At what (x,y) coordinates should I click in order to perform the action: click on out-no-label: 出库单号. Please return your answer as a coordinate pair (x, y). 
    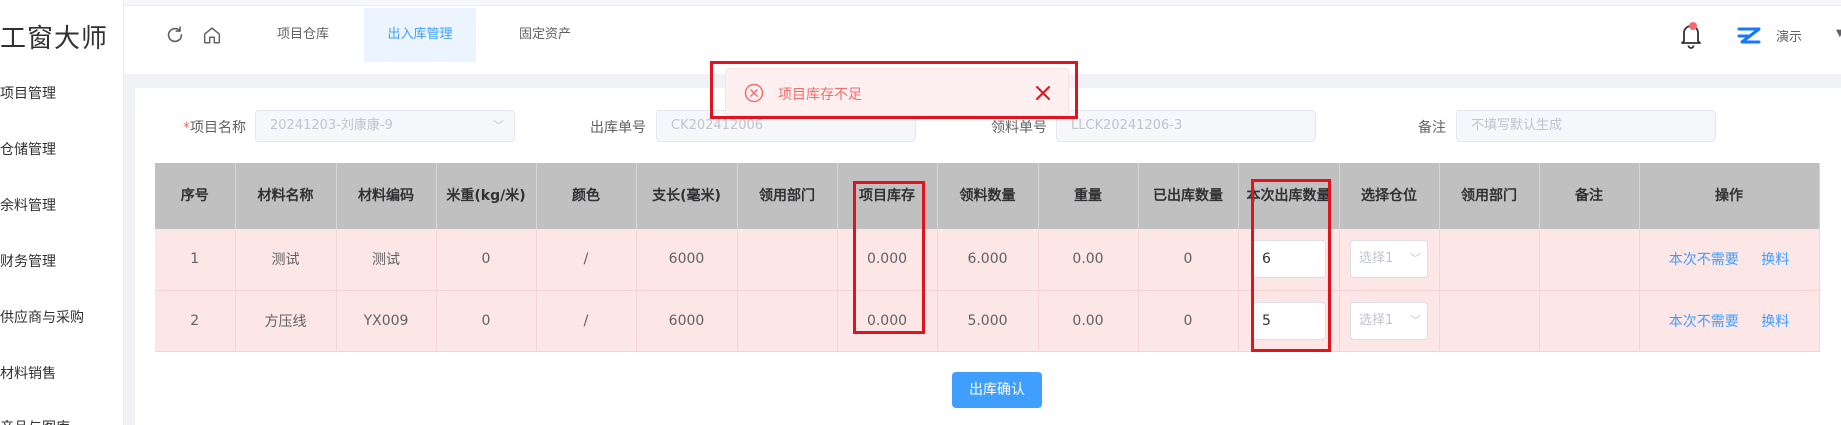
    Looking at the image, I should click on (618, 128).